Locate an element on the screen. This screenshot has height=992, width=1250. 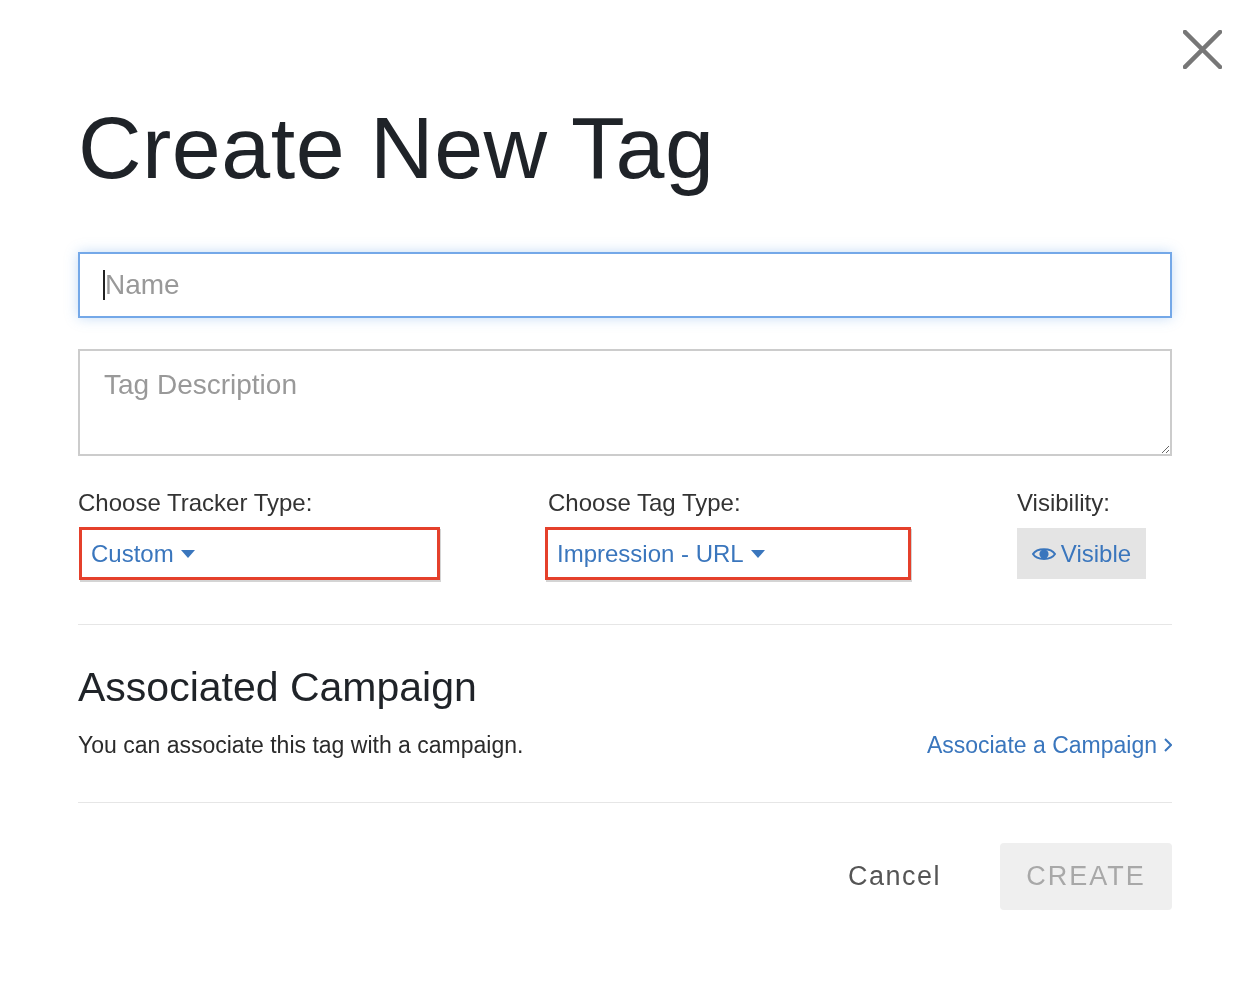
field-label: Choose Tag Type: is located at coordinates (644, 503).